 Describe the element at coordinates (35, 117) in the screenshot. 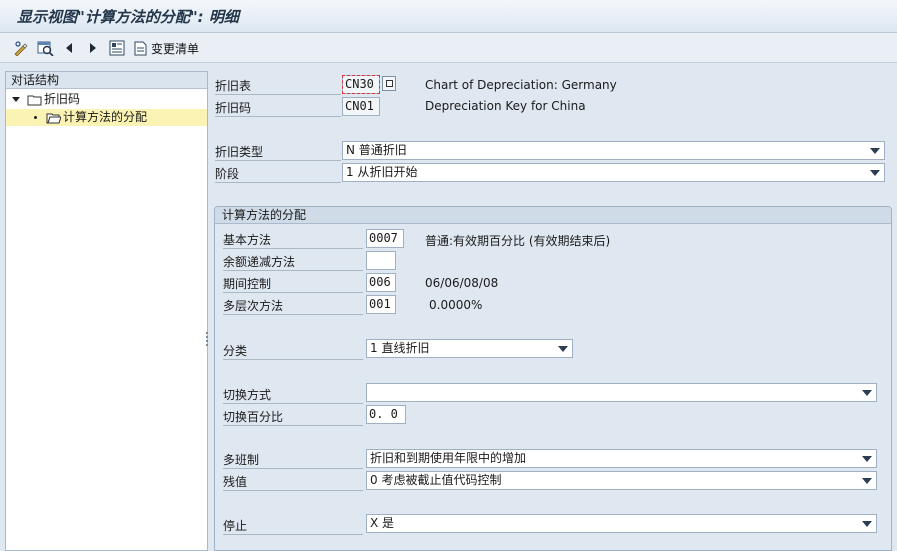

I see `tree-bullet-icon` at that location.